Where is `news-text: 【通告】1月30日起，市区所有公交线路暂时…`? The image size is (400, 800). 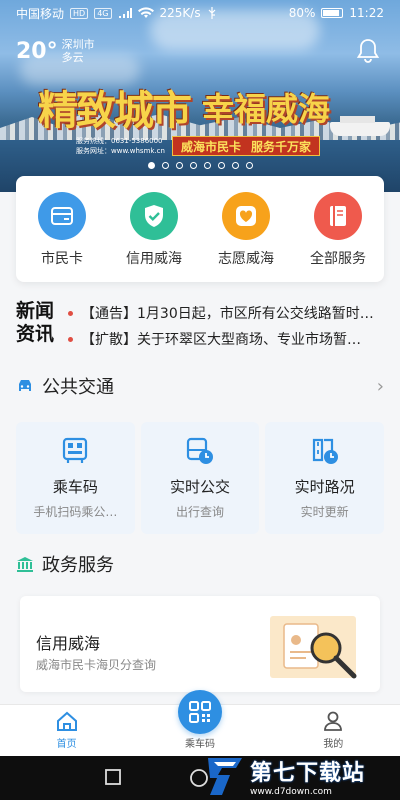
news-text: 【通告】1月30日起，市区所有公交线路暂时… is located at coordinates (227, 314).